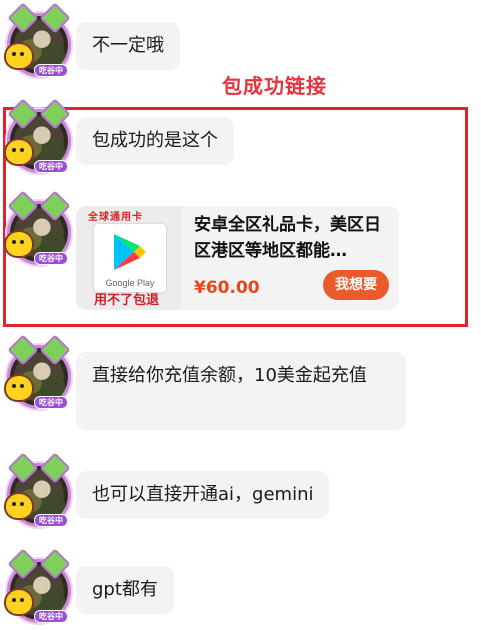  What do you see at coordinates (227, 288) in the screenshot?
I see `product-price: ¥60.00` at bounding box center [227, 288].